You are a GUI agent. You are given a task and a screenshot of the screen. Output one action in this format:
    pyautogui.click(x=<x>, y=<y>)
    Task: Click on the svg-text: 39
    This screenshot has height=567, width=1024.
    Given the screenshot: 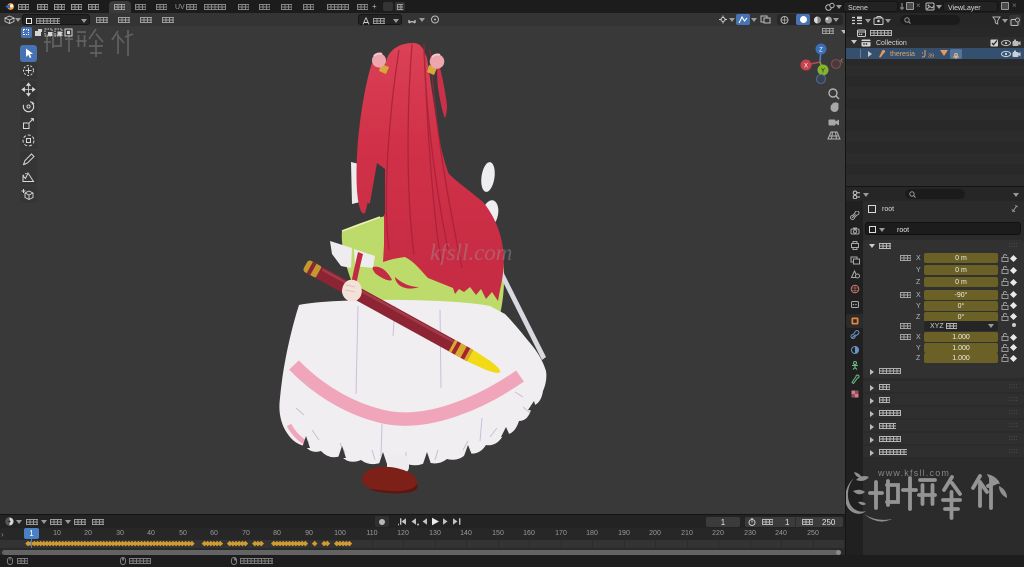 What is the action you would take?
    pyautogui.click(x=931, y=56)
    